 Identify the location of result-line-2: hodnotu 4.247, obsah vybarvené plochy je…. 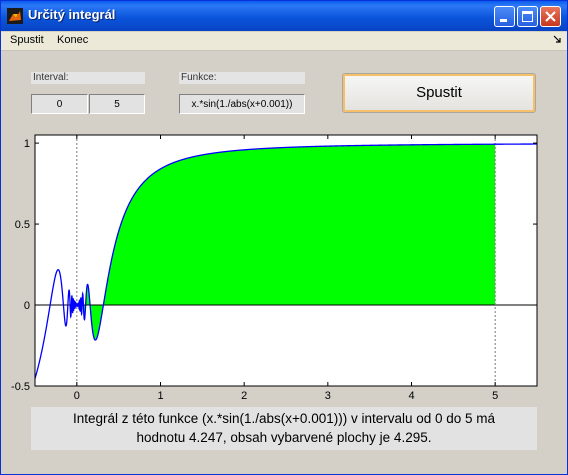
(284, 437).